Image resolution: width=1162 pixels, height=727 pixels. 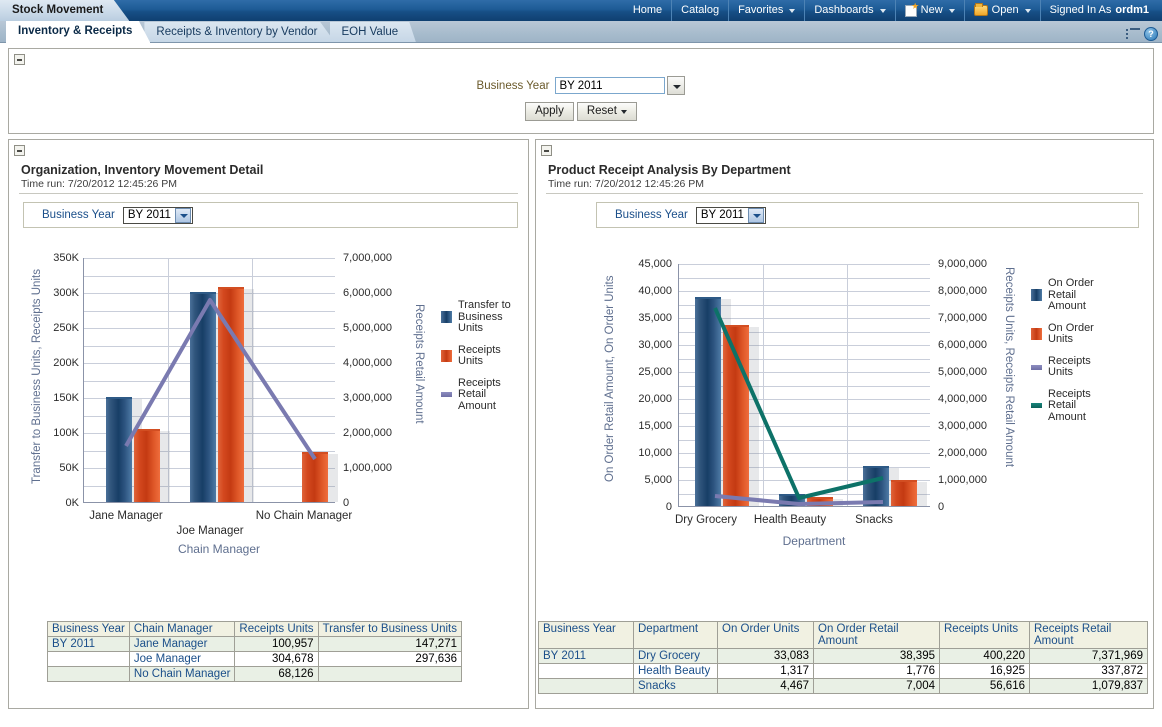 What do you see at coordinates (601, 111) in the screenshot?
I see `reset-button-label: Reset` at bounding box center [601, 111].